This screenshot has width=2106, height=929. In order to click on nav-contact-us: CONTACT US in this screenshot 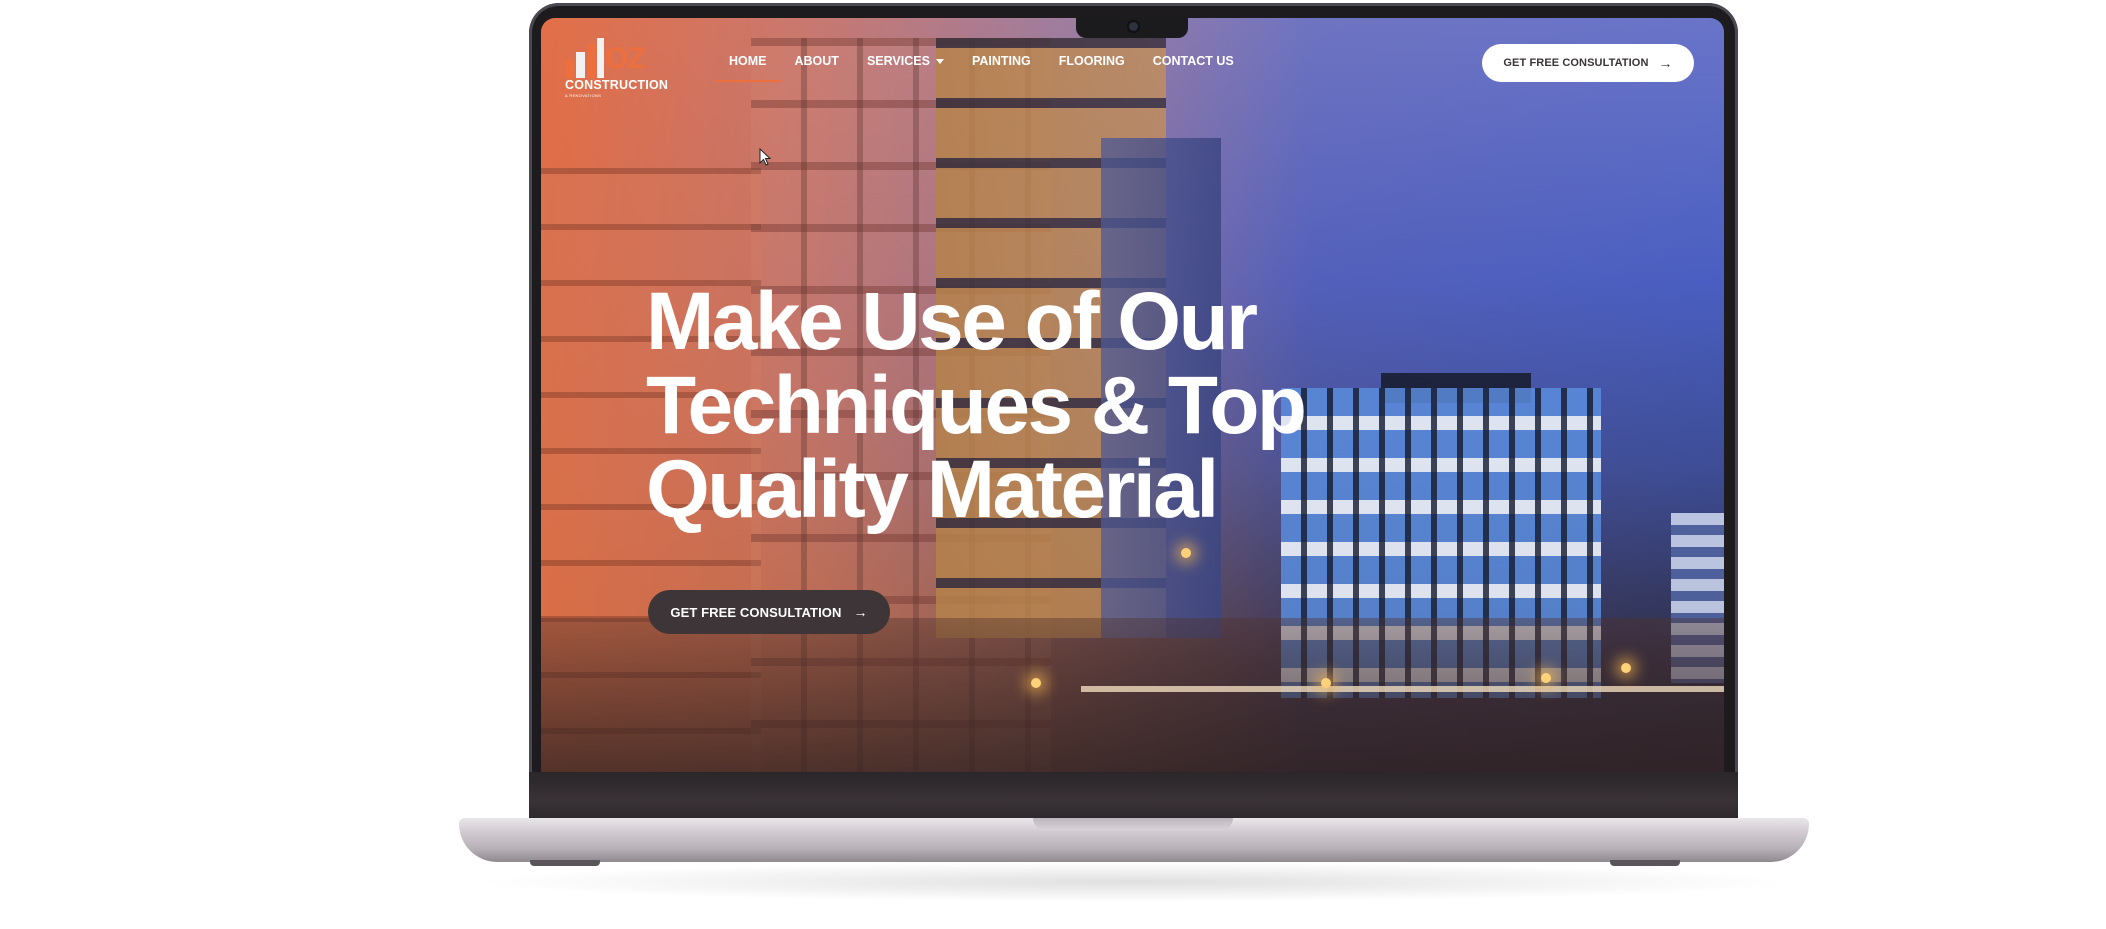, I will do `click(1193, 65)`.